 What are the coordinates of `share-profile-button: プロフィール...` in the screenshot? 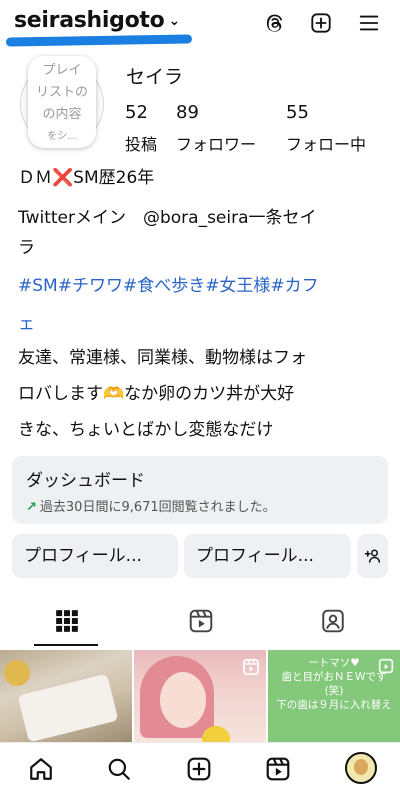 It's located at (267, 556).